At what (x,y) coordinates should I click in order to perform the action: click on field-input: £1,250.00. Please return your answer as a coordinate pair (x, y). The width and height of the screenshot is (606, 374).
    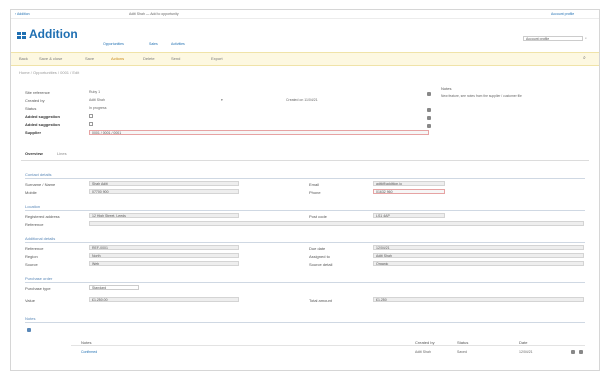
    Looking at the image, I should click on (164, 299).